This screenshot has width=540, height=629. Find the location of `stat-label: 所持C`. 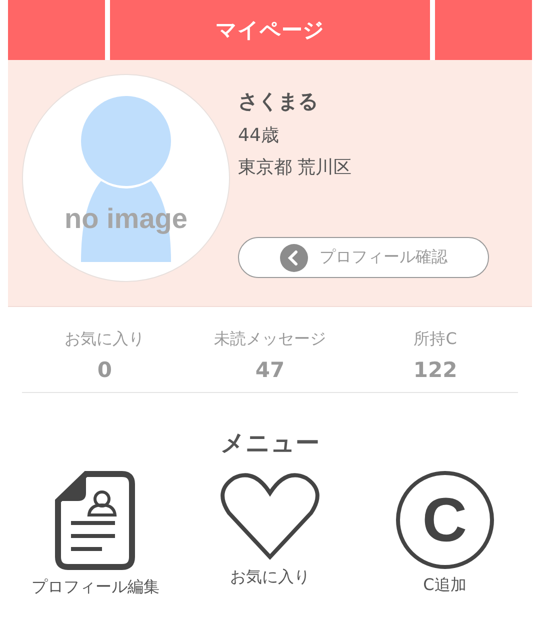

stat-label: 所持C is located at coordinates (435, 339).